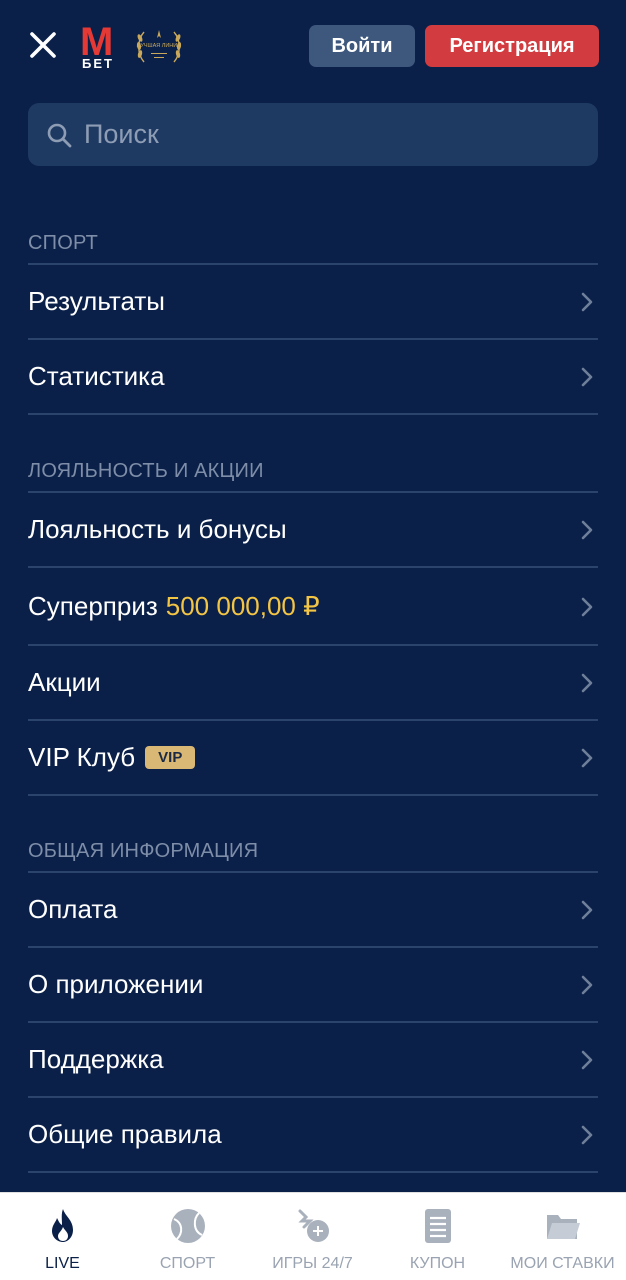 The width and height of the screenshot is (626, 1280). What do you see at coordinates (98, 63) in the screenshot?
I see `logo-subtitle: БЕТ` at bounding box center [98, 63].